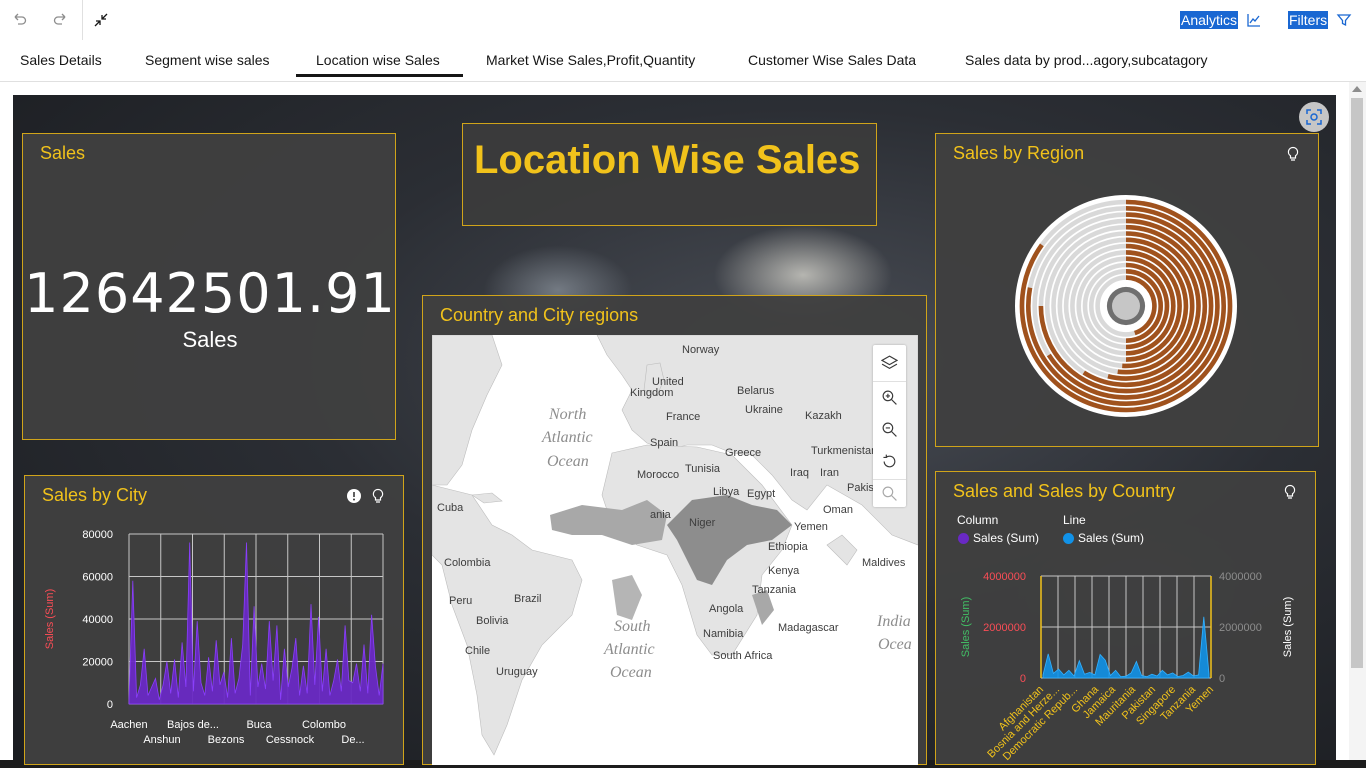  What do you see at coordinates (966, 627) in the screenshot?
I see `y-axis-label-left: Sales (Sum)` at bounding box center [966, 627].